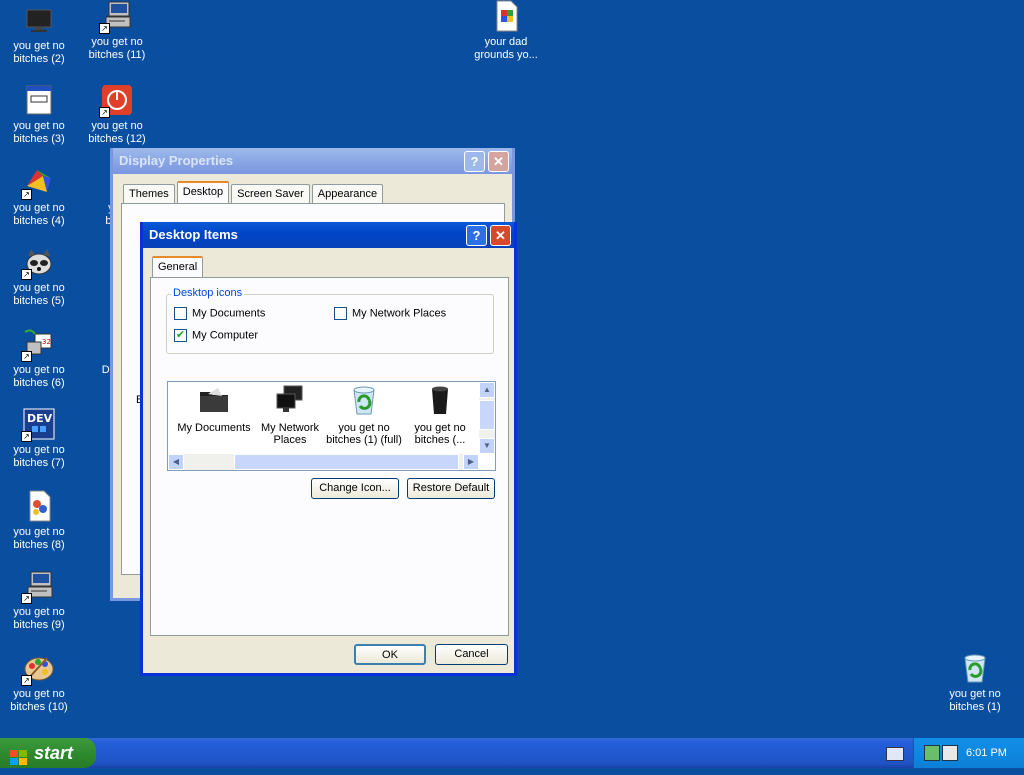 This screenshot has width=1024, height=775. I want to click on svg-text: DEV, so click(40, 418).